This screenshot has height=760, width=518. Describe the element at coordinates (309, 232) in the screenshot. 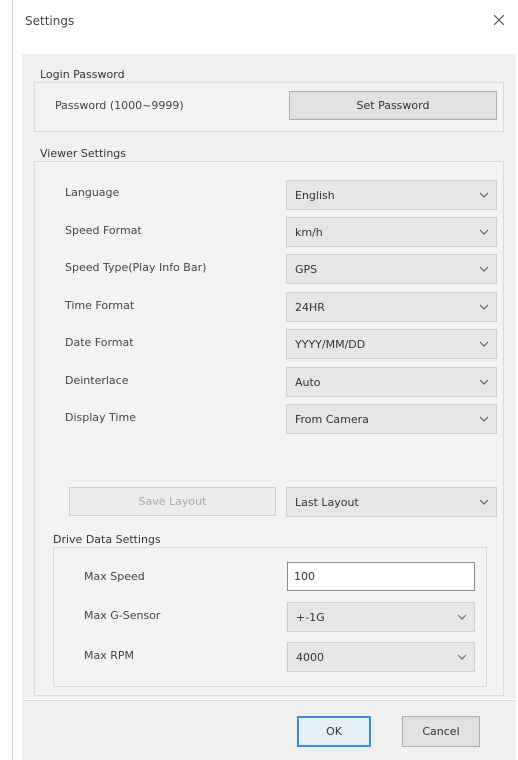

I see `speed-format-value: km/h` at that location.